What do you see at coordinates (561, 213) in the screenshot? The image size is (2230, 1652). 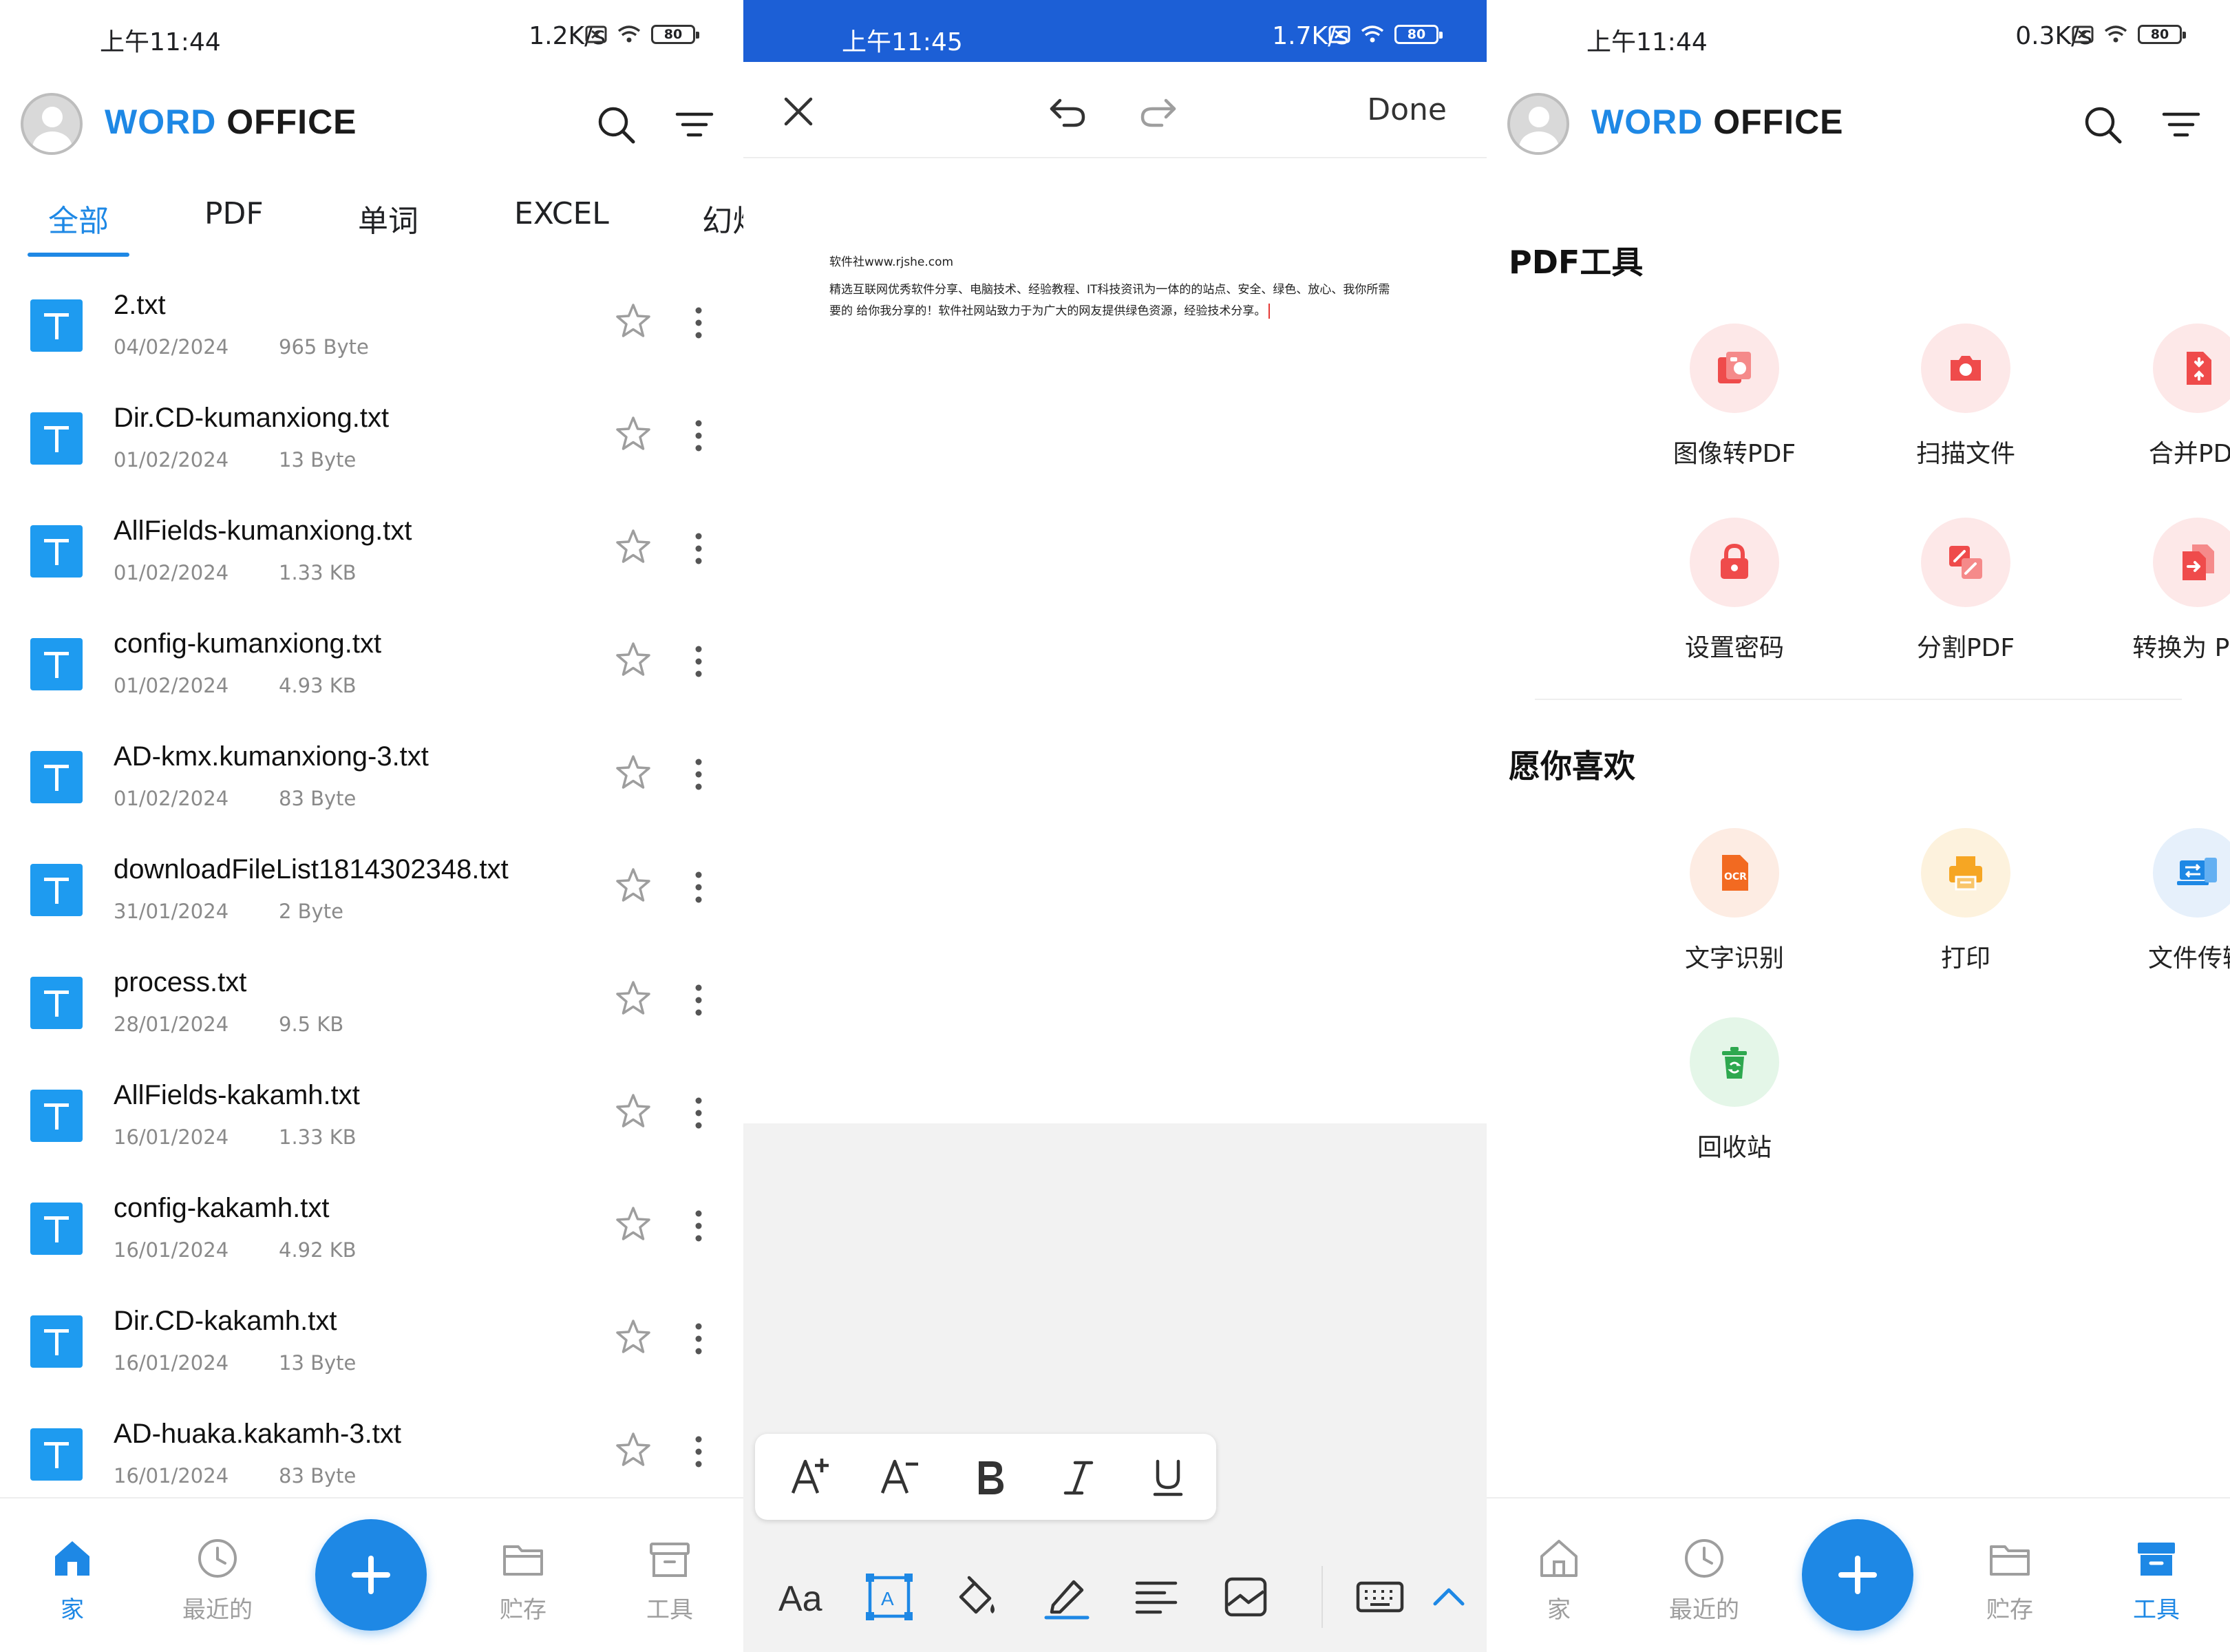 I see `tab-excel: EXCEL` at bounding box center [561, 213].